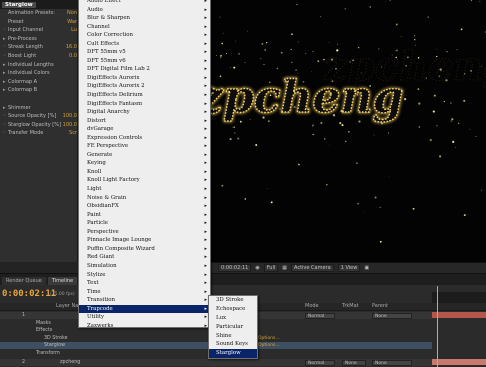 The width and height of the screenshot is (486, 367). I want to click on effect-control-value: Lu, so click(74, 30).